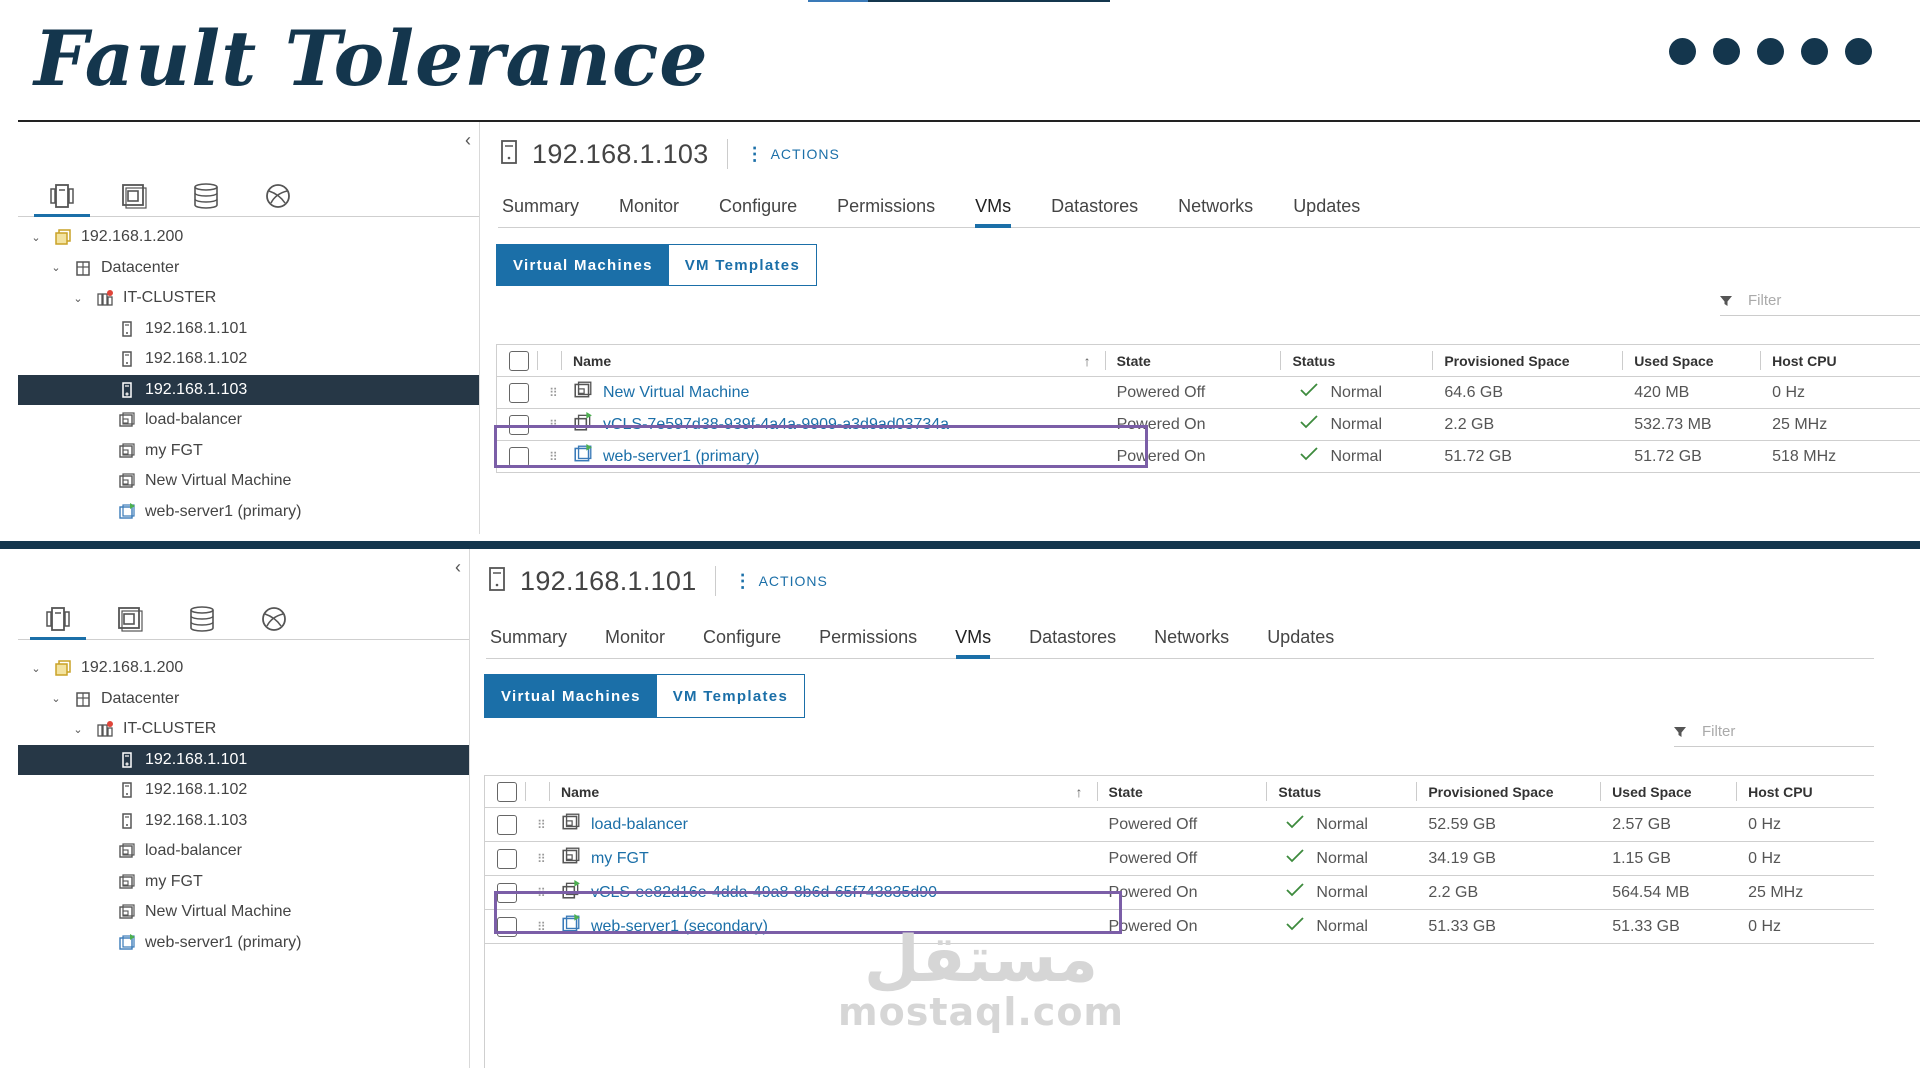 The height and width of the screenshot is (1068, 1920). Describe the element at coordinates (664, 926) in the screenshot. I see `vm-name-link: web-server1 (secondary)` at that location.